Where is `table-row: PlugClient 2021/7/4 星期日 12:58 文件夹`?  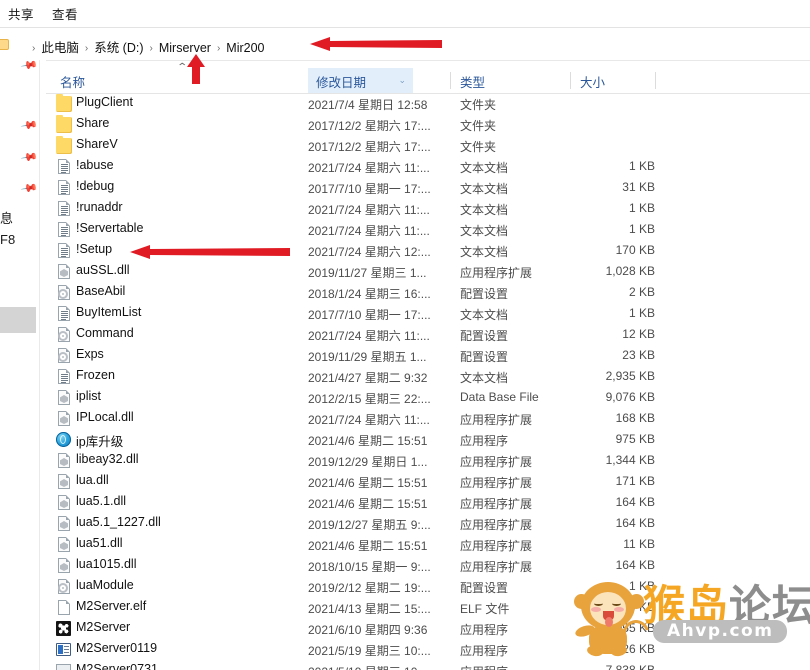 table-row: PlugClient 2021/7/4 星期日 12:58 文件夹 is located at coordinates (405, 103).